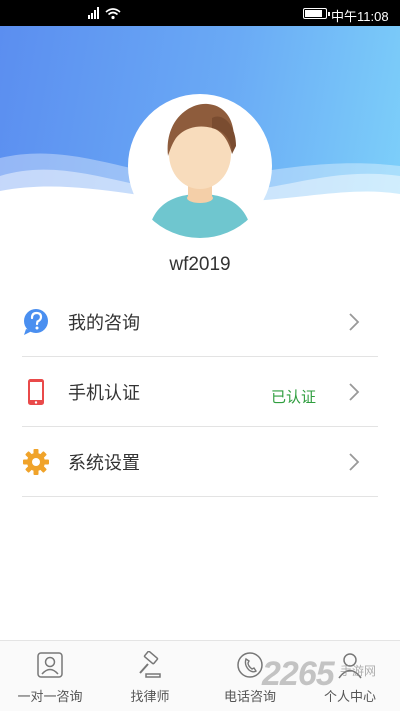 This screenshot has height=711, width=400. I want to click on watermark-logo: 2265, so click(298, 674).